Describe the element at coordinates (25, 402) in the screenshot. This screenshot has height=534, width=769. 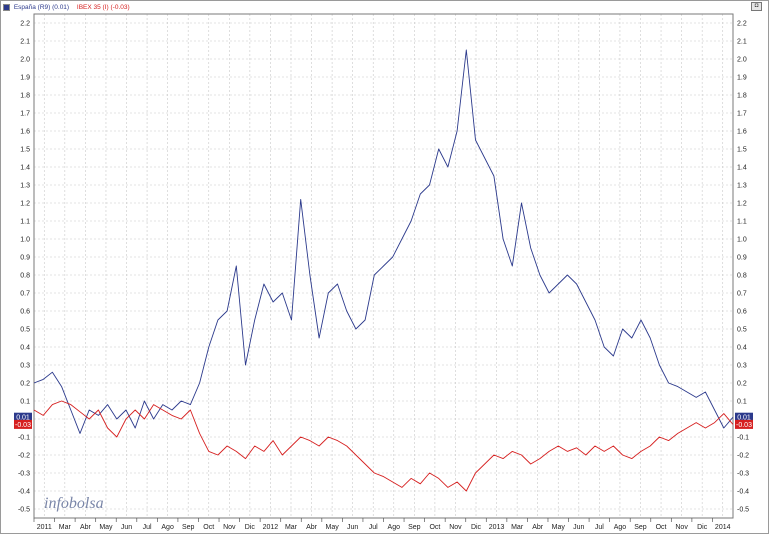
I see `y-tick-label-left: 0.1` at that location.